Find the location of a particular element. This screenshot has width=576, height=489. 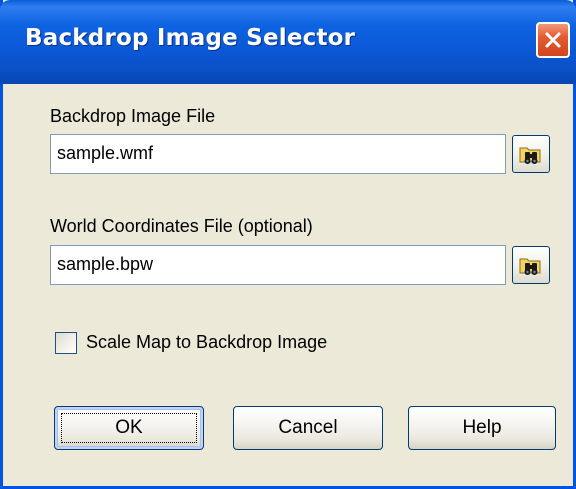

scale-map-label: Scale Map to Backdrop Image is located at coordinates (206, 342).